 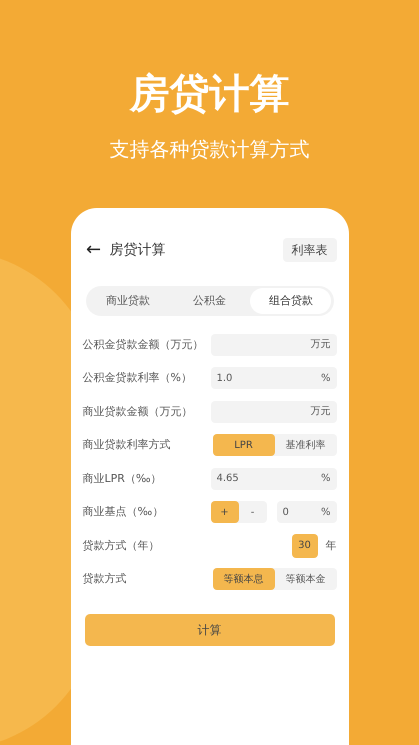 I want to click on calculate-button: 计算, so click(x=209, y=630).